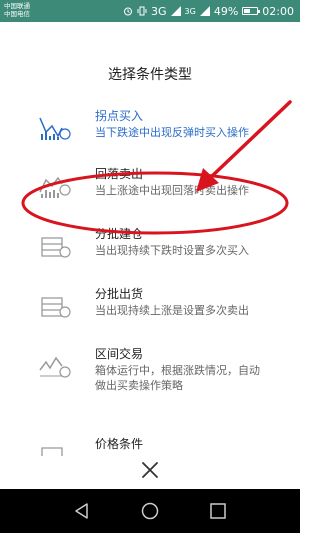 Image resolution: width=320 pixels, height=533 pixels. I want to click on recents-icon, so click(218, 511).